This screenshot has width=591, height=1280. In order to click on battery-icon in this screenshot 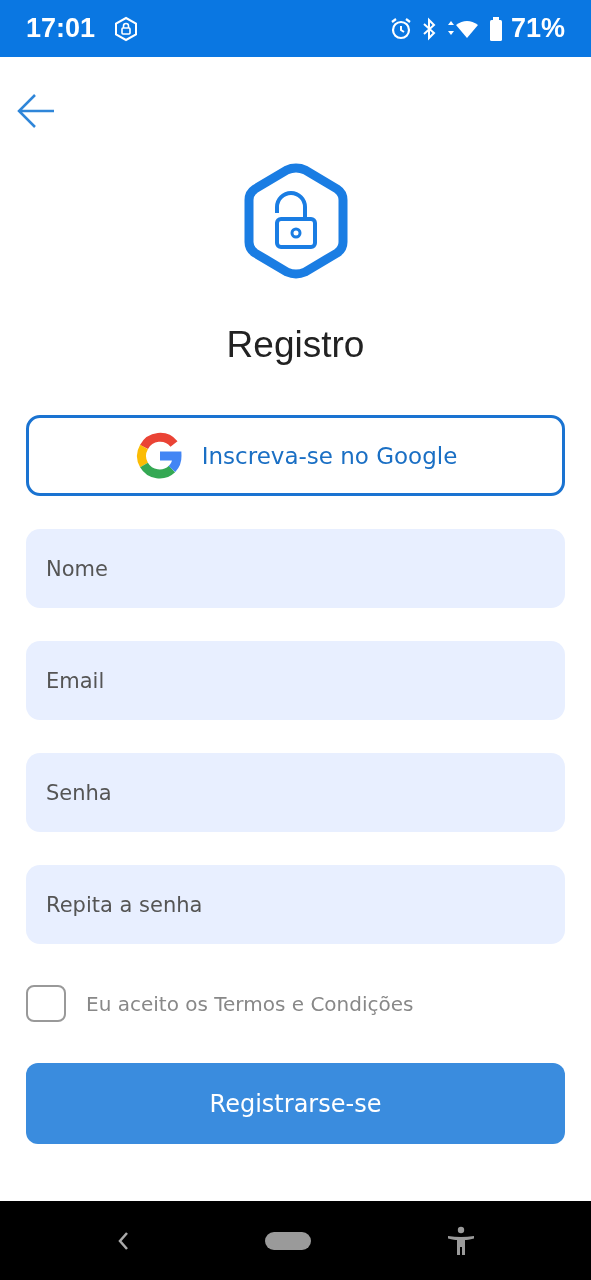, I will do `click(495, 28)`.